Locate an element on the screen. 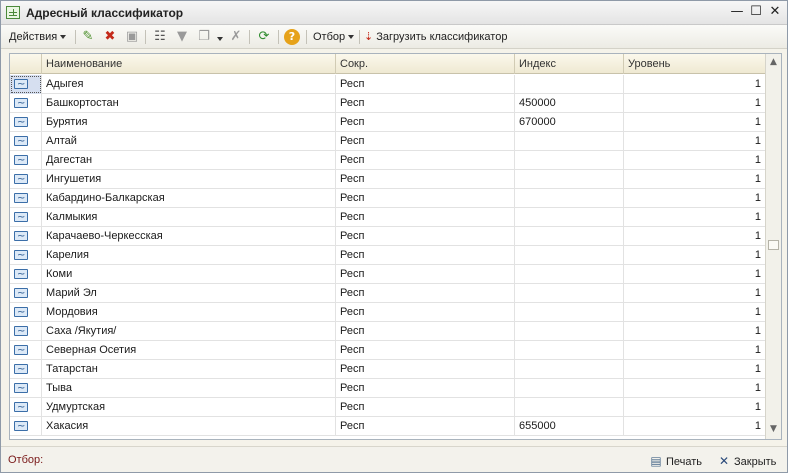  table-row: ИнгушетияРесп 1 is located at coordinates (388, 179).